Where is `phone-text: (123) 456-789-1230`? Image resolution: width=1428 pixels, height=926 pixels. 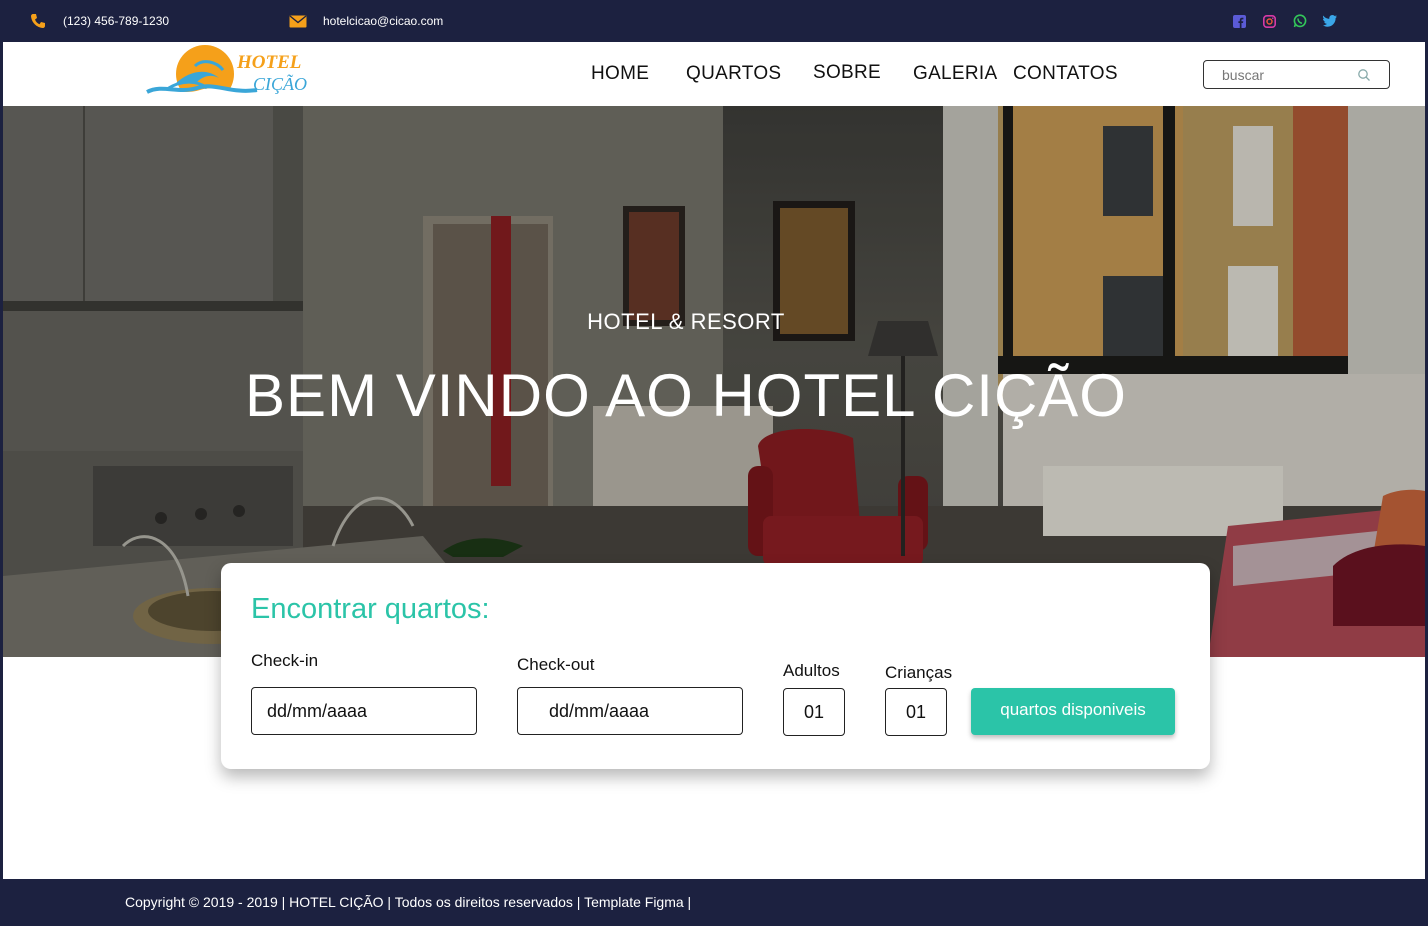
phone-text: (123) 456-789-1230 is located at coordinates (116, 21).